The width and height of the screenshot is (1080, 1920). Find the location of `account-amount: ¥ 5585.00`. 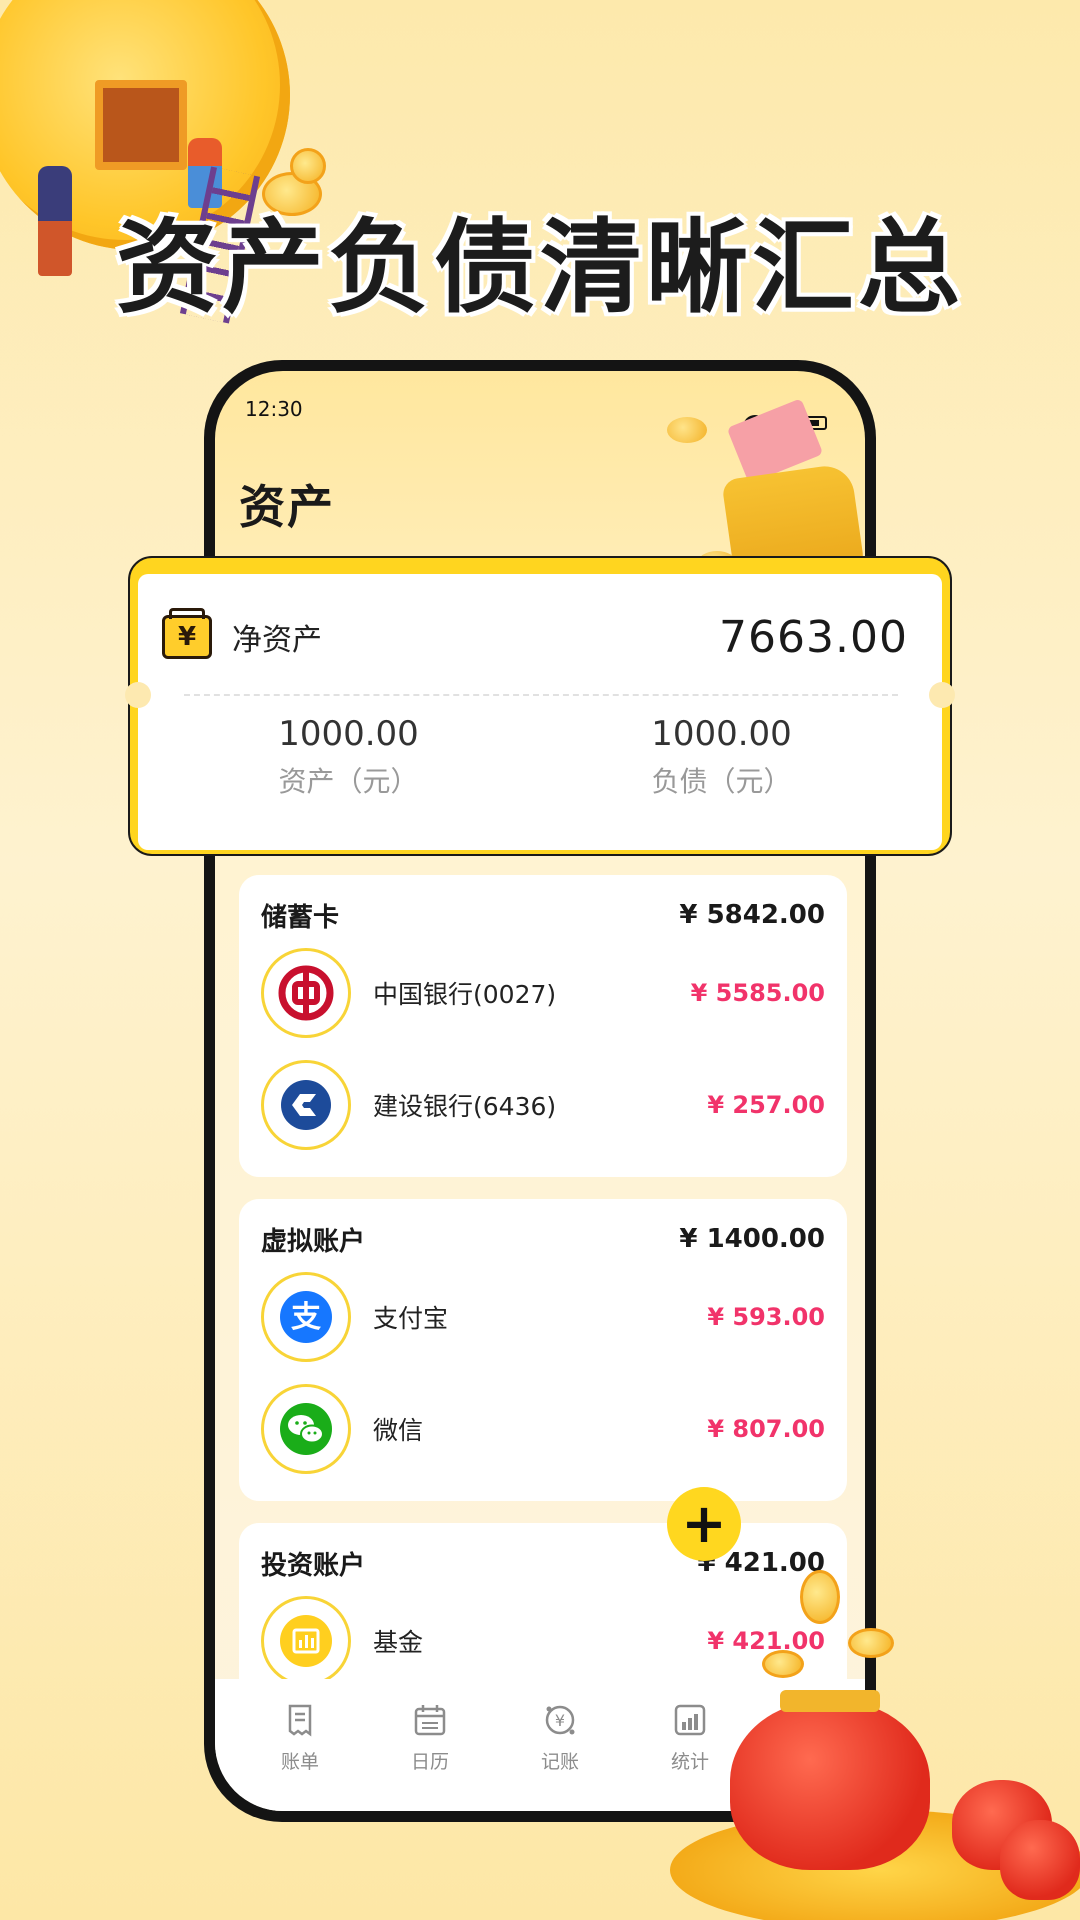

account-amount: ¥ 5585.00 is located at coordinates (757, 993).